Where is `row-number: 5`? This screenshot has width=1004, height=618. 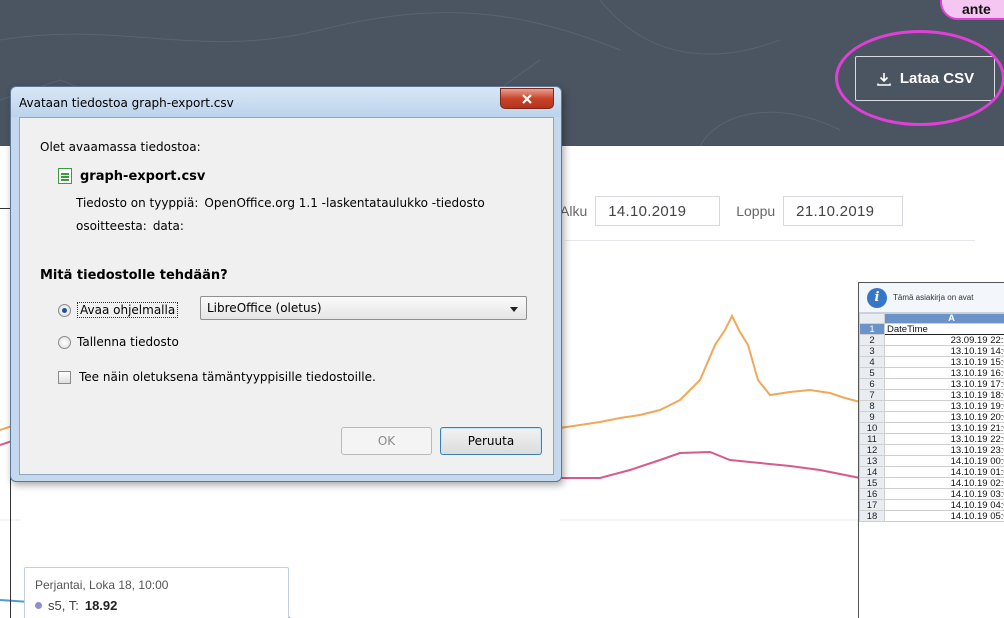 row-number: 5 is located at coordinates (872, 373).